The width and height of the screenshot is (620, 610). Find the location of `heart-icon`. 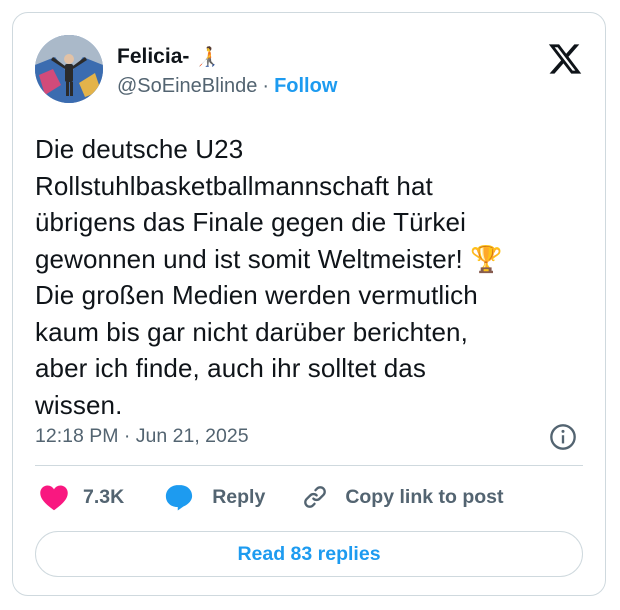

heart-icon is located at coordinates (54, 498).